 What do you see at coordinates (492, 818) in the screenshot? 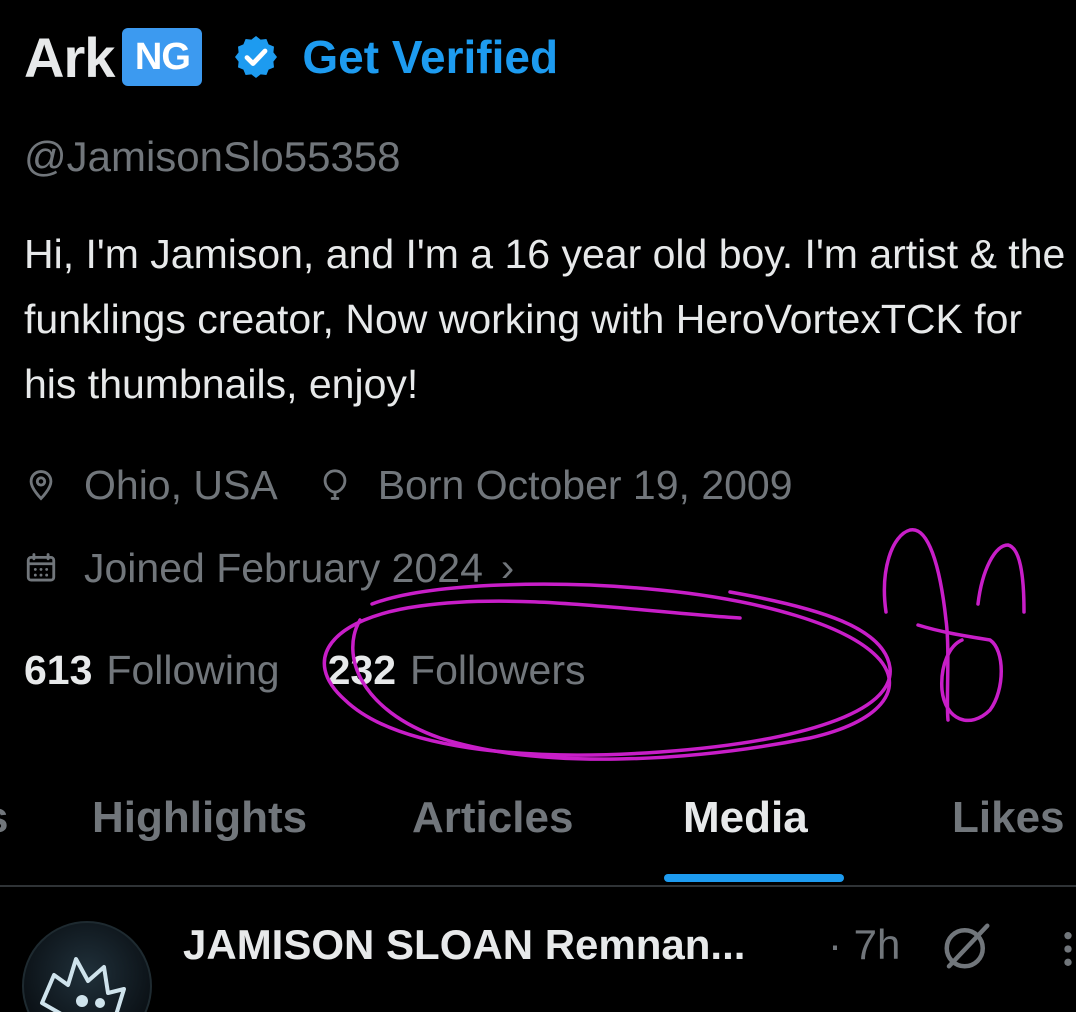
I see `tab-articles: Articles` at bounding box center [492, 818].